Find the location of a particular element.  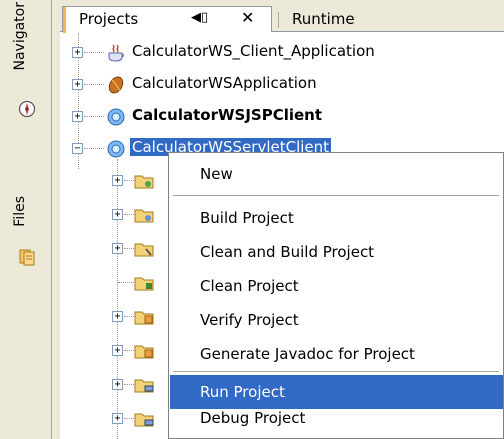

tab-runtime: Runtime is located at coordinates (368, 20).